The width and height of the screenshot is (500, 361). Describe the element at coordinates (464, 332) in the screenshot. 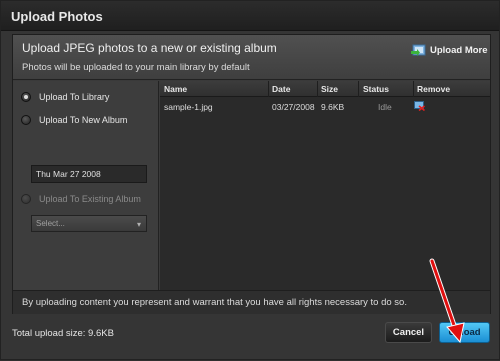

I see `upload-button: Upload` at that location.